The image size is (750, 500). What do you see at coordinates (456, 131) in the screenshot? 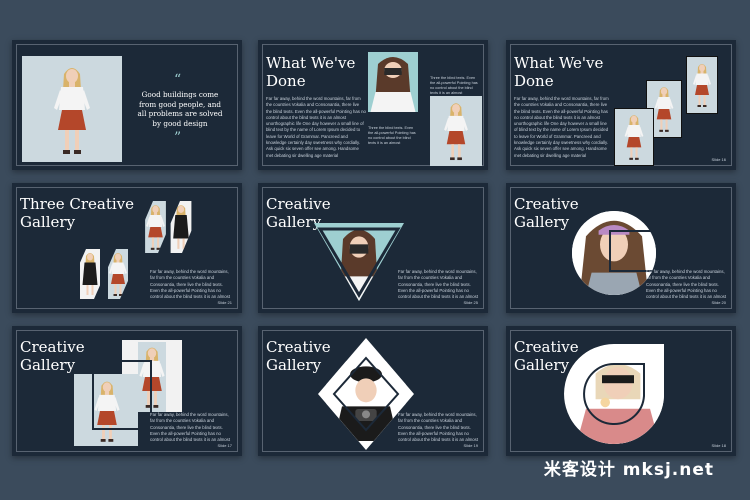
I see `photo-model` at bounding box center [456, 131].